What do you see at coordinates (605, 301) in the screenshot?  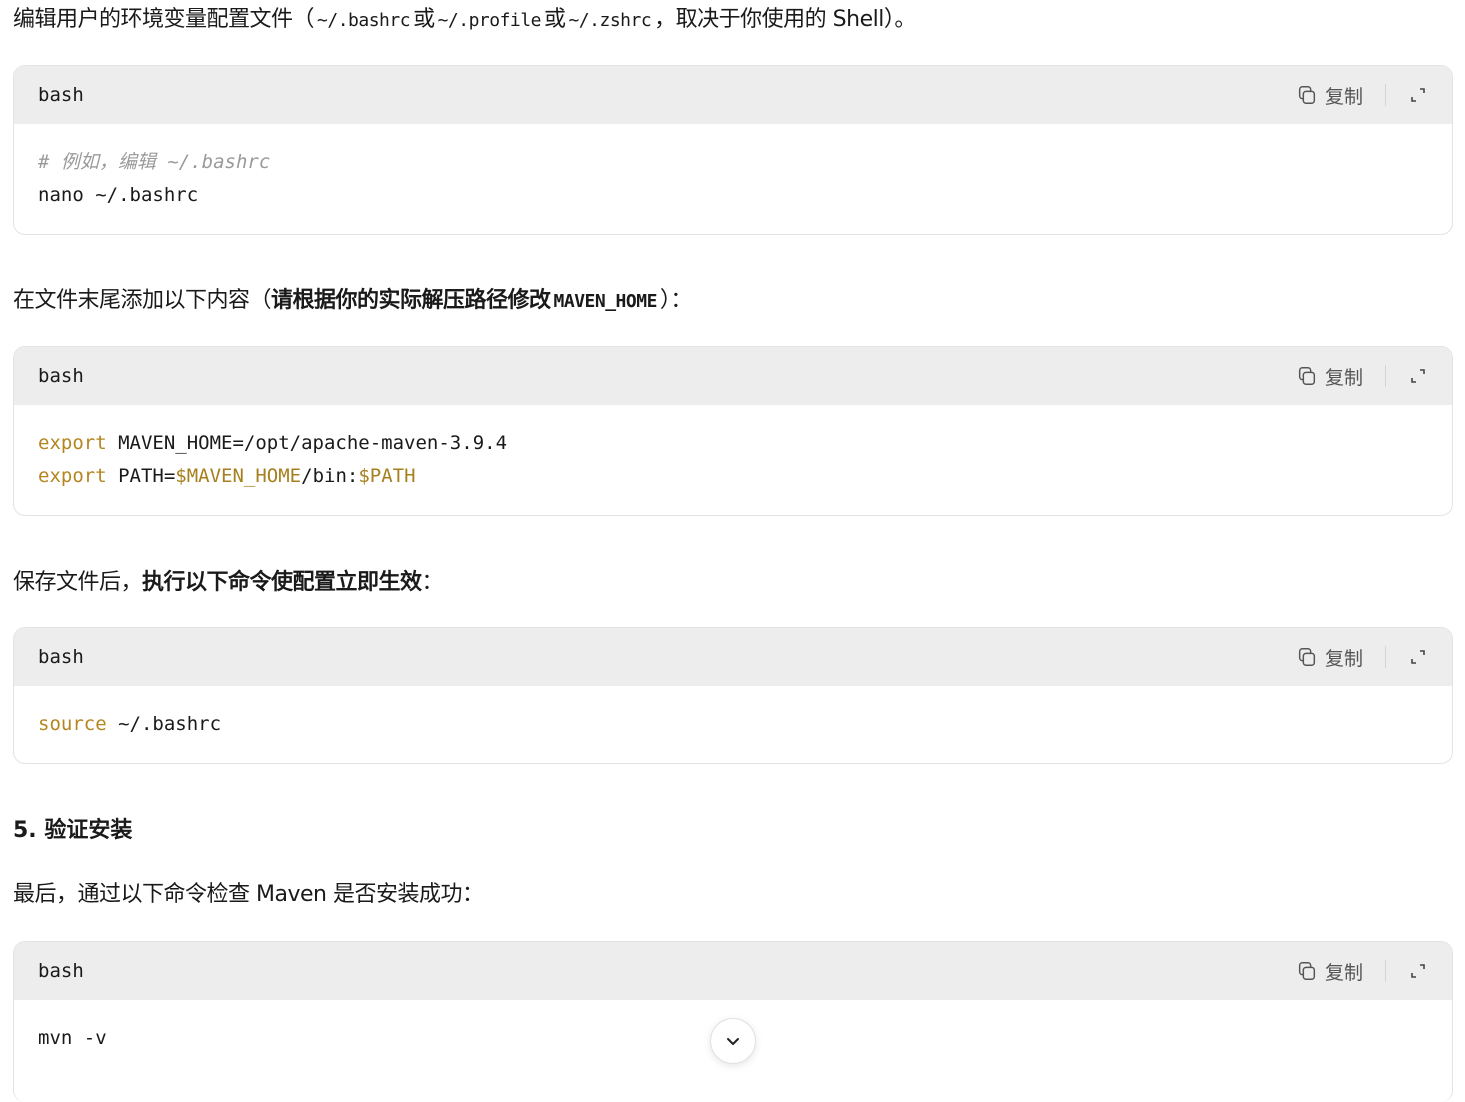 I see `inline-code-maven-home: MAVEN_HOME` at bounding box center [605, 301].